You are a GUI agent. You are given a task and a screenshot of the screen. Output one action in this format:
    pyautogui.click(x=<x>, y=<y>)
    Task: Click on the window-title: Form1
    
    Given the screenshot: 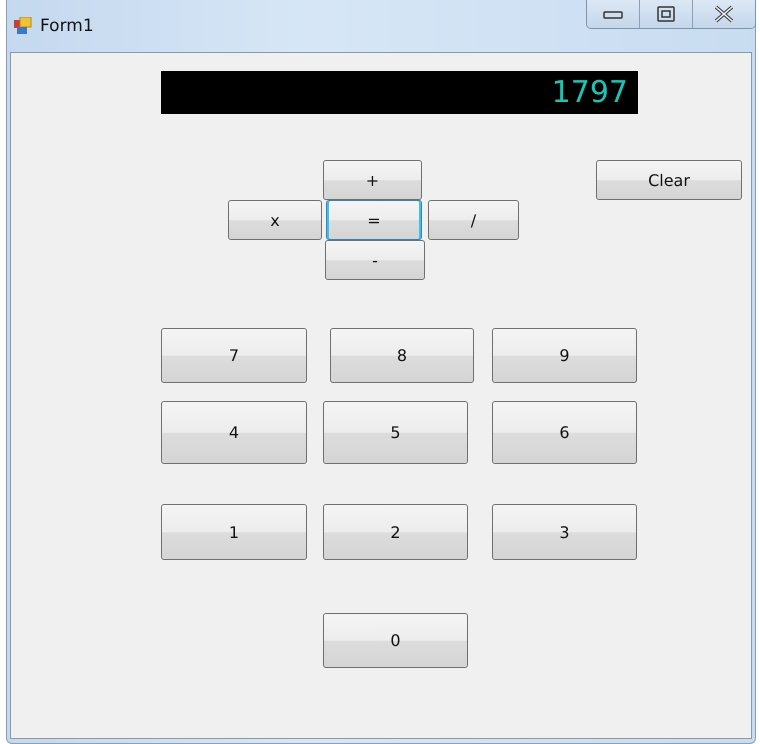 What is the action you would take?
    pyautogui.click(x=67, y=26)
    